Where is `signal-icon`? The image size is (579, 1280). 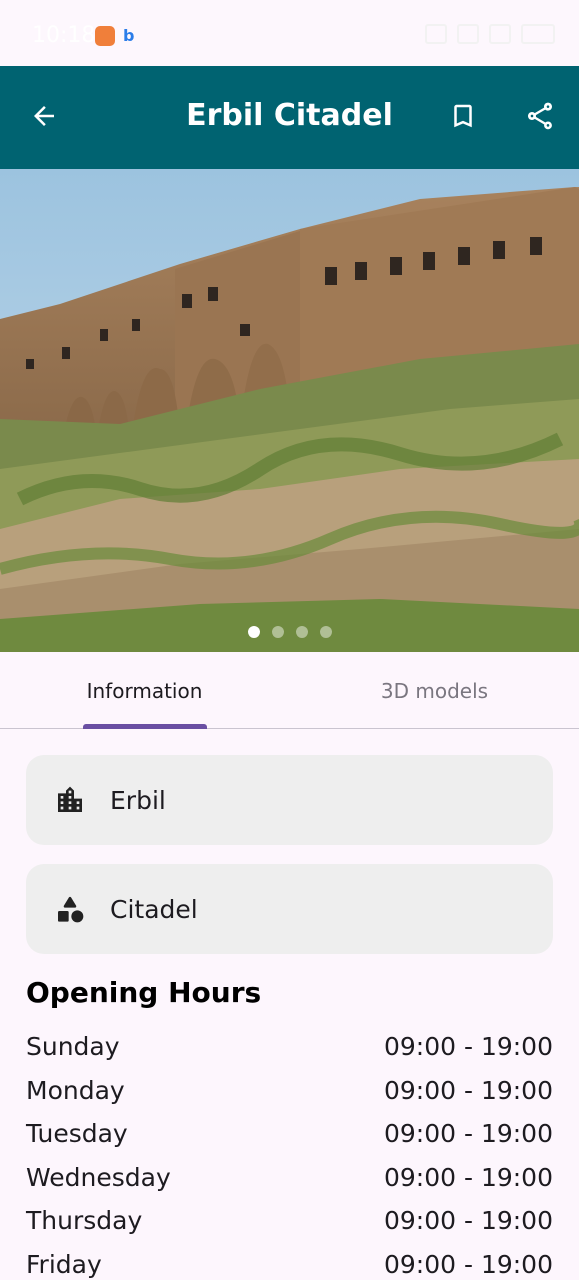 signal-icon is located at coordinates (500, 34).